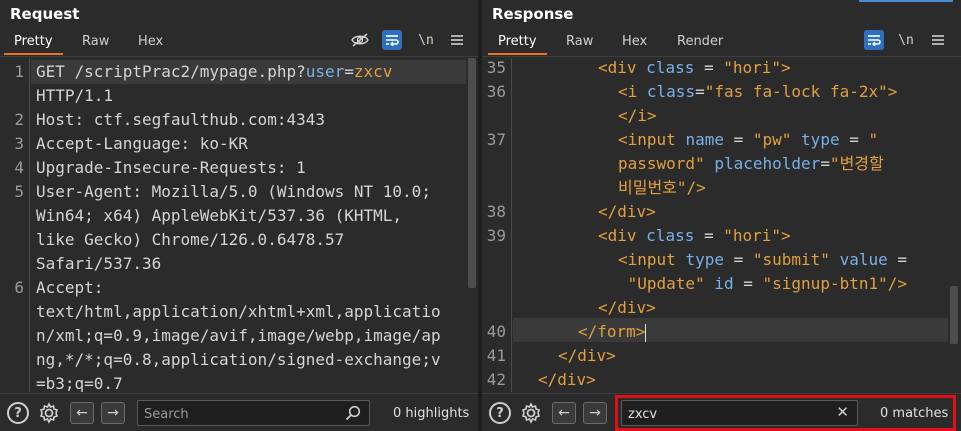  What do you see at coordinates (15, 225) in the screenshot?
I see `line-gutter: 1 2 3 4 5 6` at bounding box center [15, 225].